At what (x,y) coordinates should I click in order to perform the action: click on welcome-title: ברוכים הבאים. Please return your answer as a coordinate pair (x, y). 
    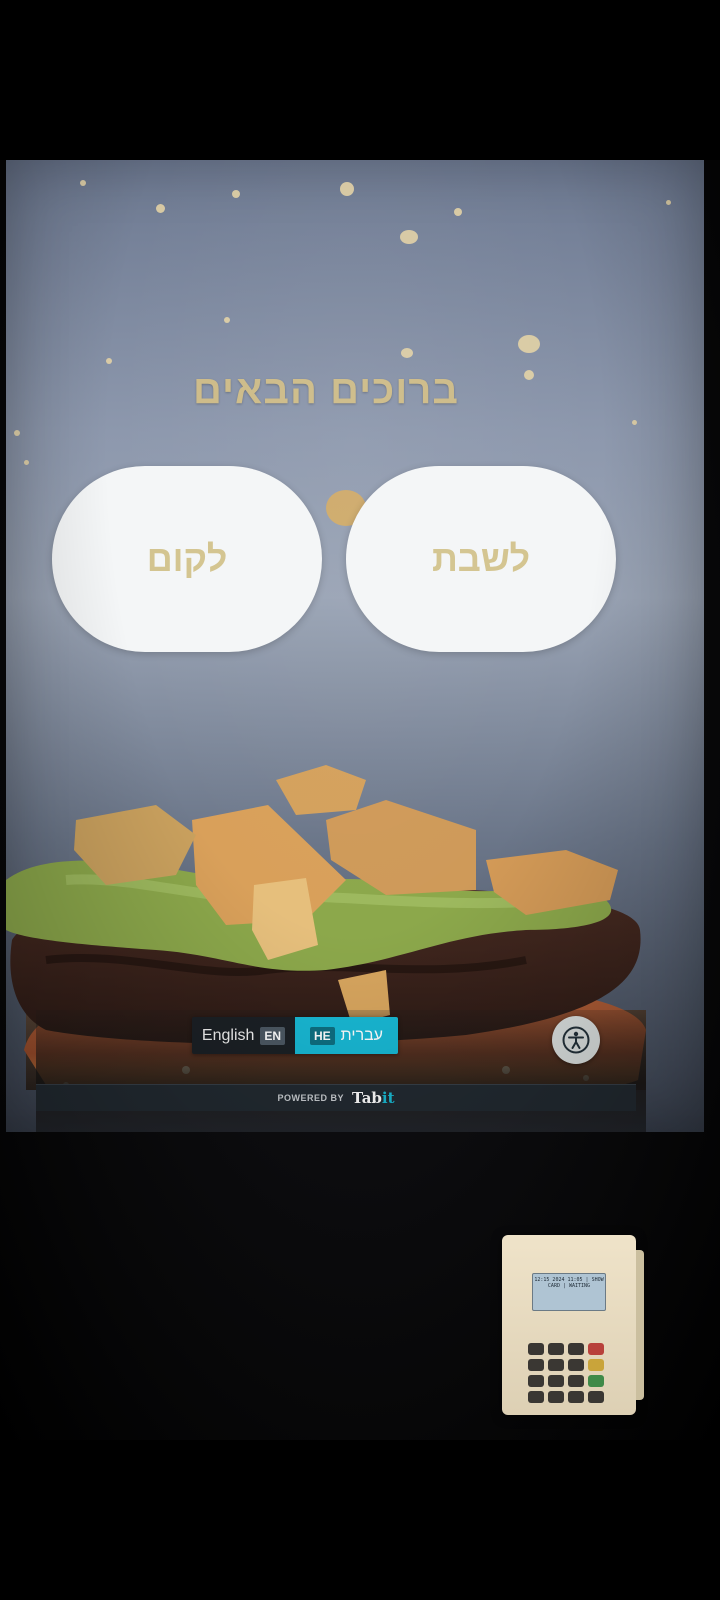
    Looking at the image, I should click on (326, 390).